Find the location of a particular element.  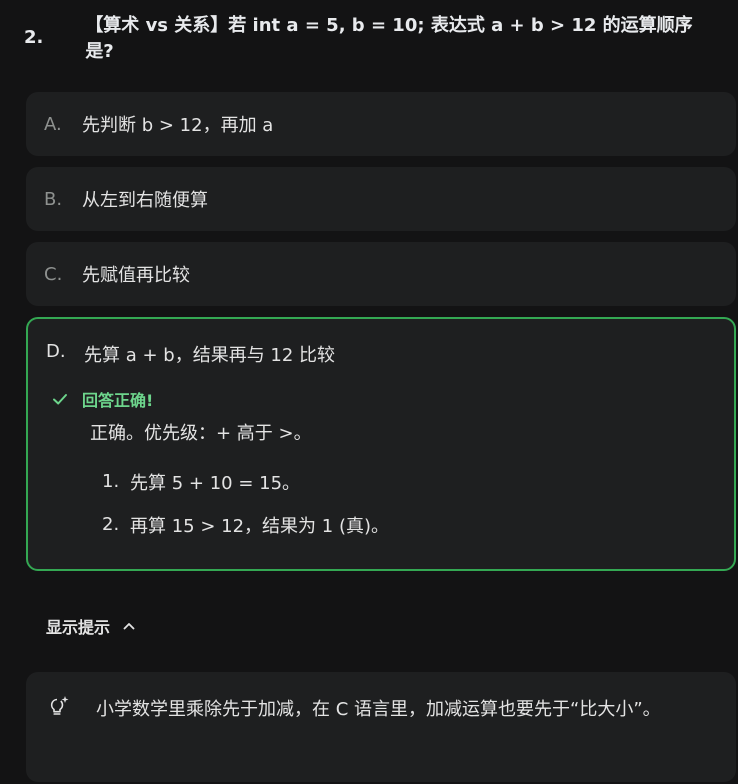

option-text: 先判断 b > 12，再加 a is located at coordinates (178, 125).